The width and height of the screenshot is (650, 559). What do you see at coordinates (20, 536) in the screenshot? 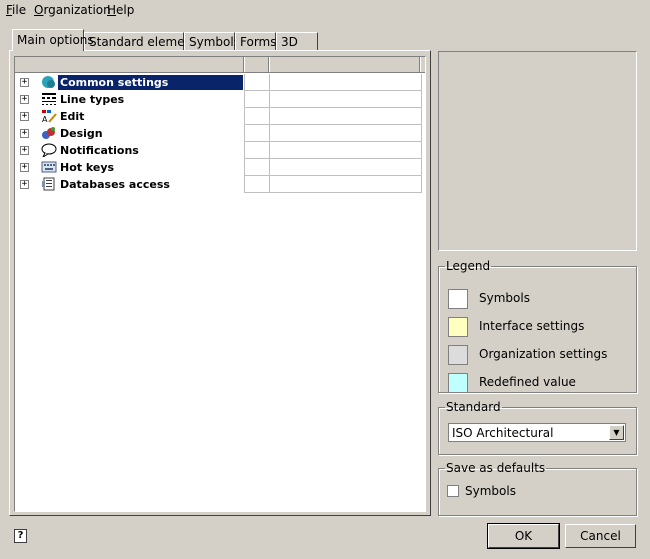
I see `help-icon: ?` at bounding box center [20, 536].